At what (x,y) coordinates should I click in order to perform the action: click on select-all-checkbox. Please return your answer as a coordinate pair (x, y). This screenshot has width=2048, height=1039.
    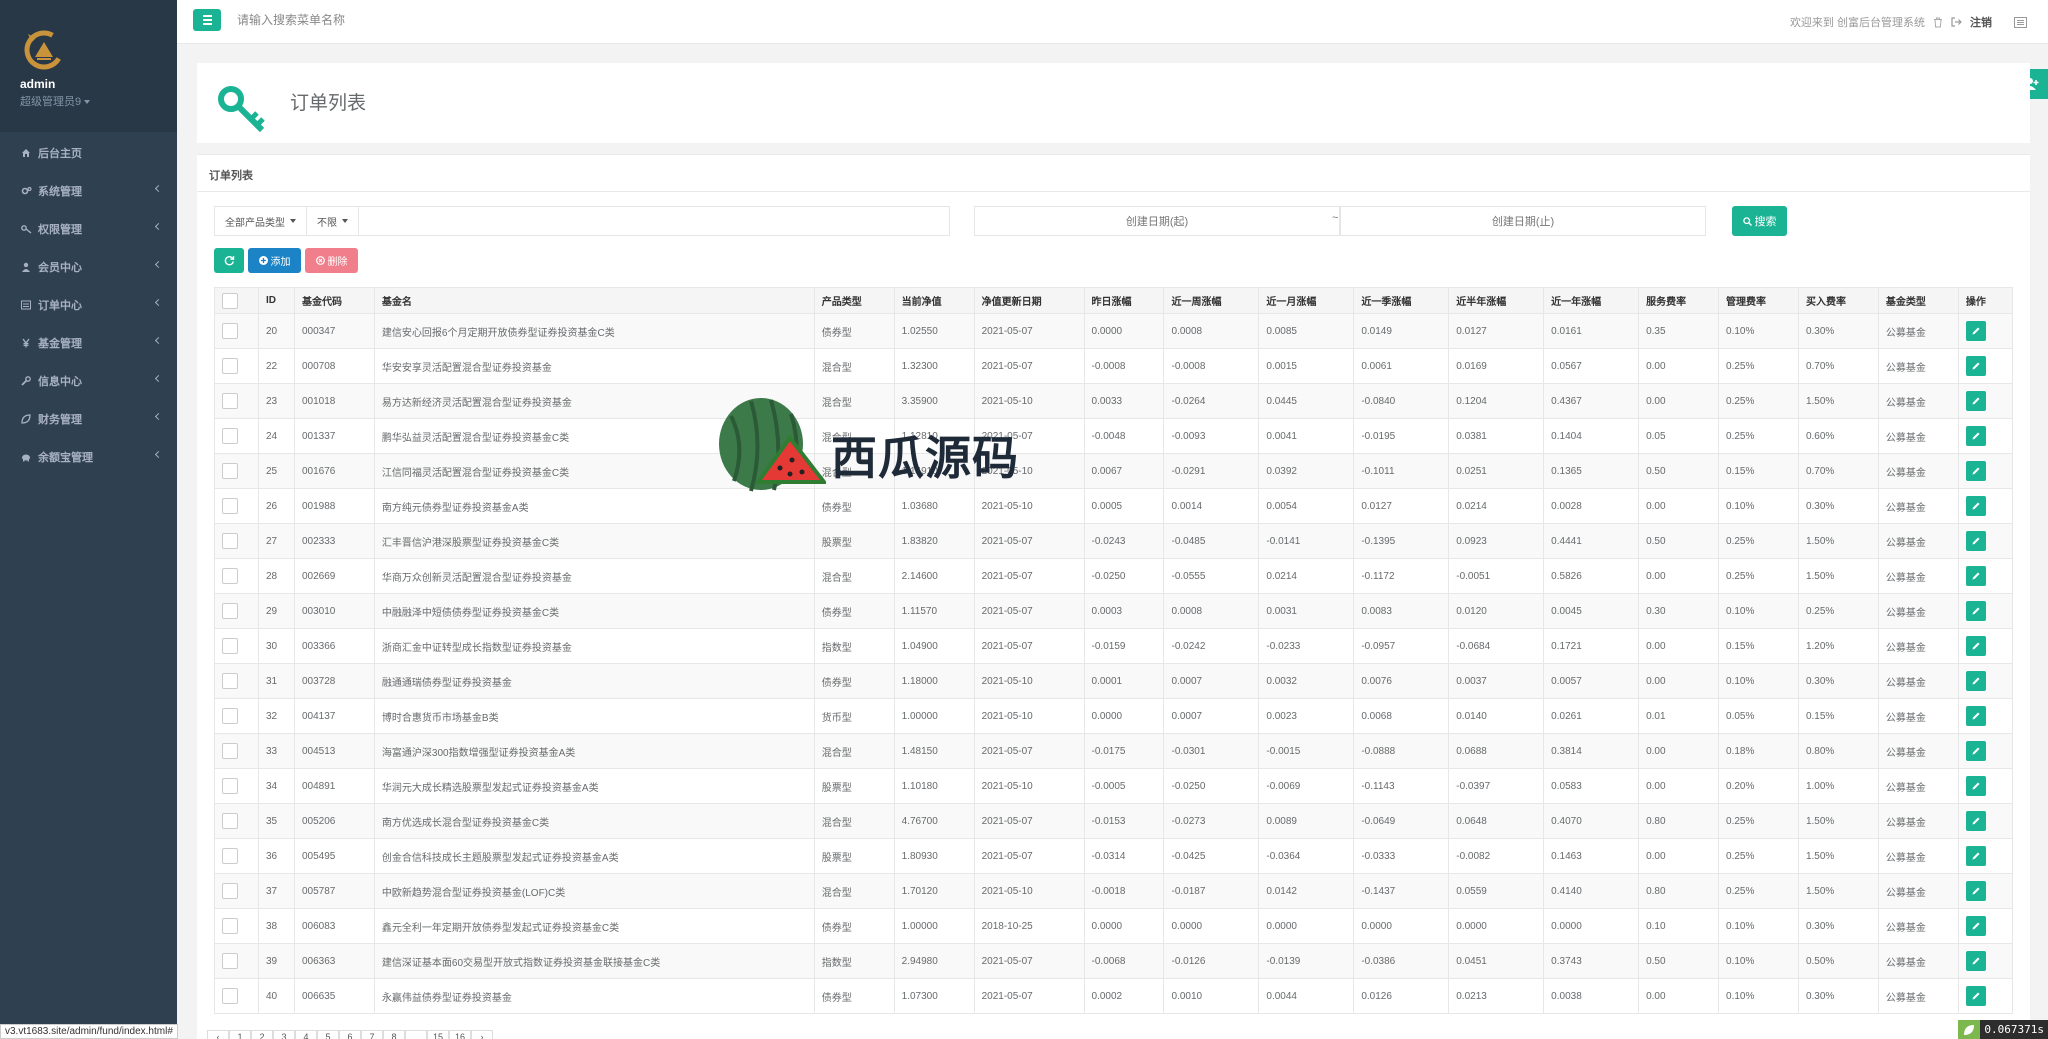
    Looking at the image, I should click on (230, 300).